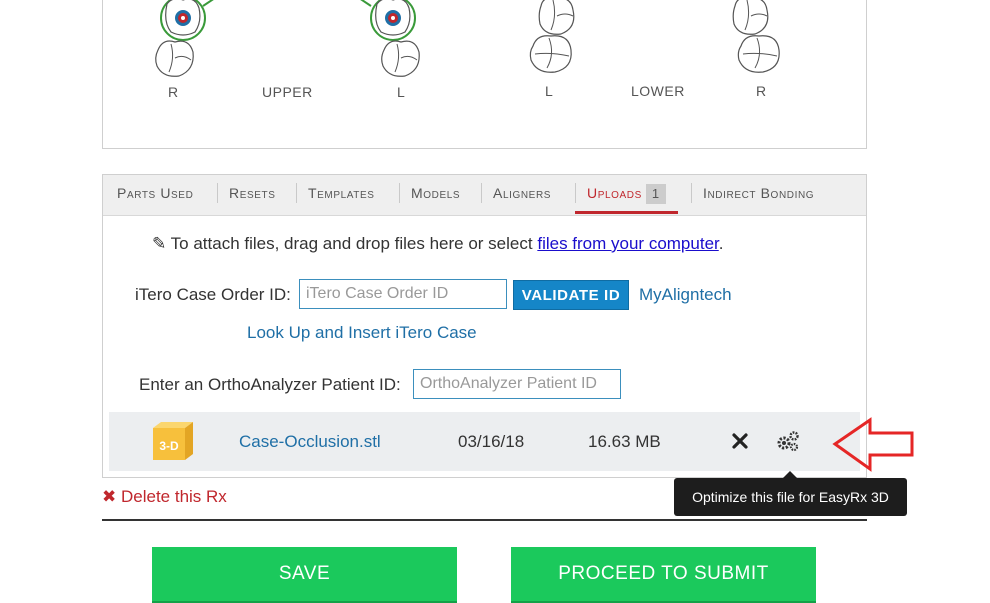 This screenshot has height=603, width=990. I want to click on label-lower-right: R, so click(761, 91).